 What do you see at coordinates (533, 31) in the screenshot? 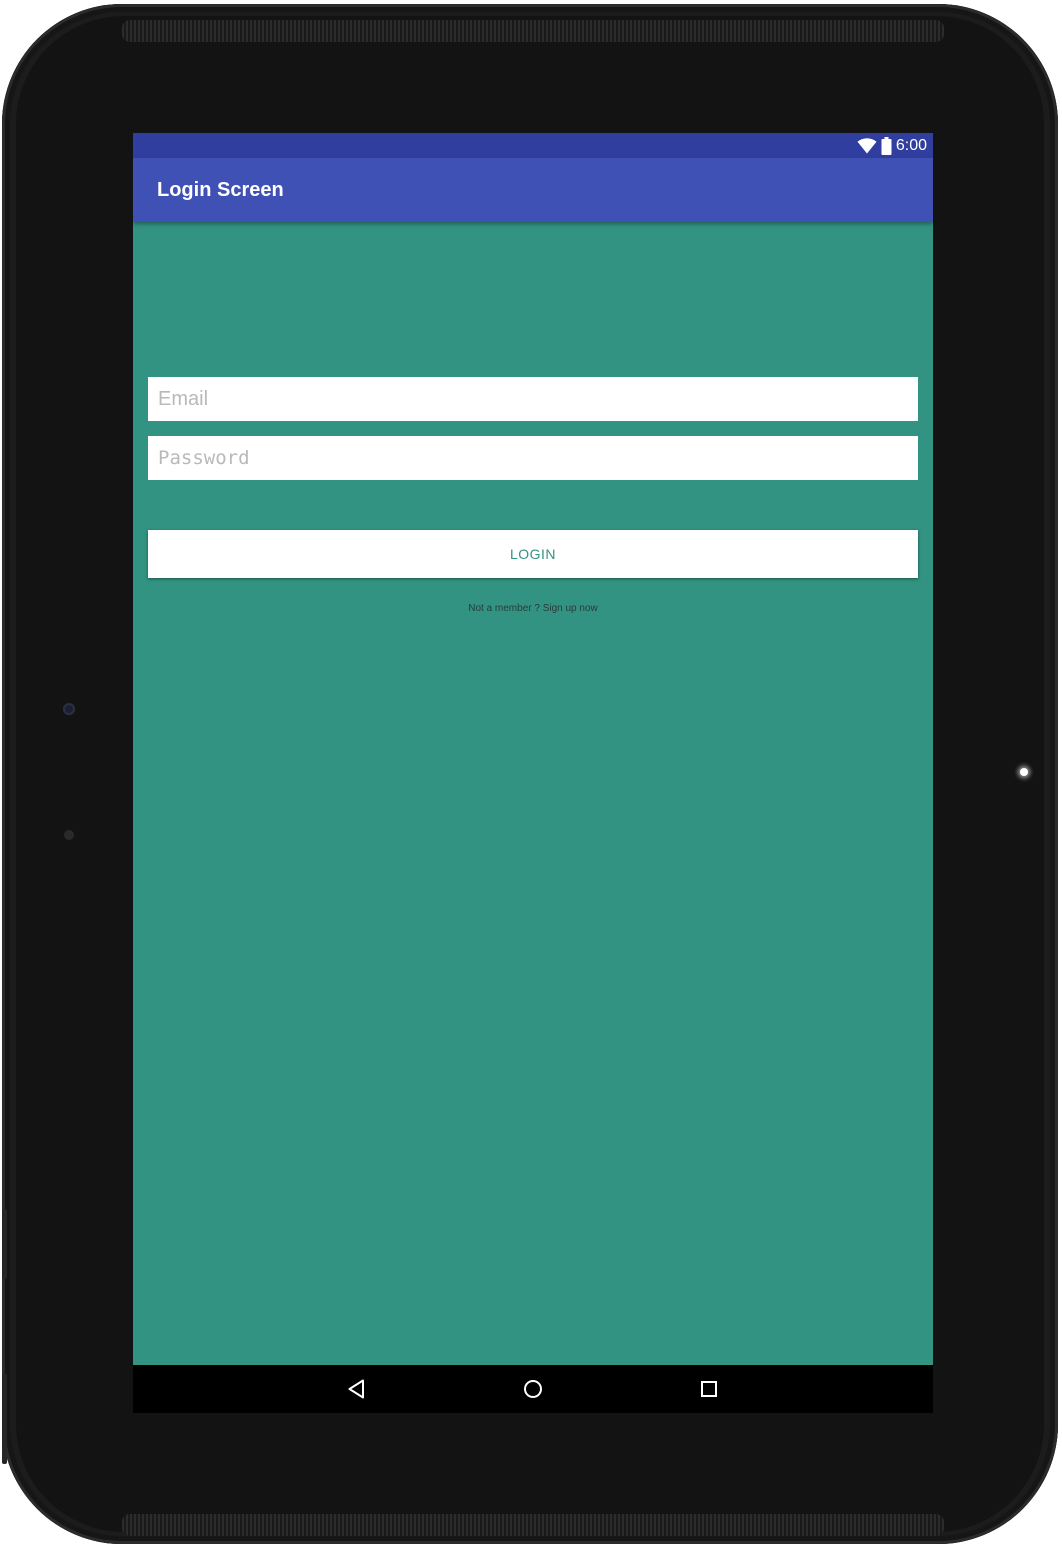
I see `top-speaker-grille` at bounding box center [533, 31].